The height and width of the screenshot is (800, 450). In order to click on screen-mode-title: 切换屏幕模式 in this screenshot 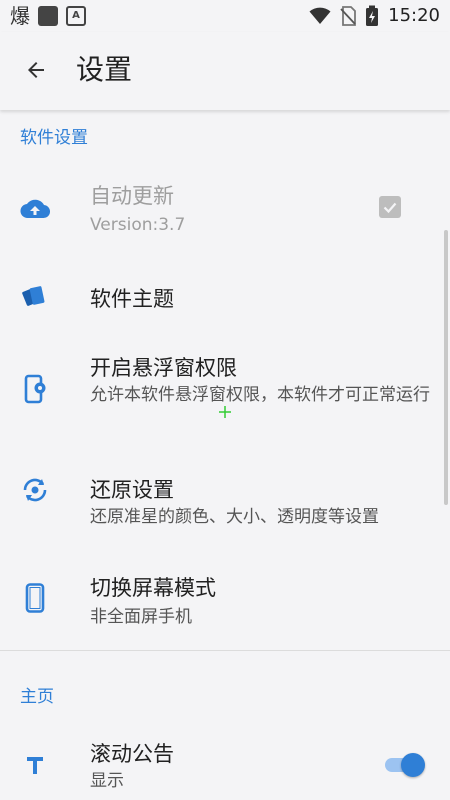, I will do `click(153, 588)`.